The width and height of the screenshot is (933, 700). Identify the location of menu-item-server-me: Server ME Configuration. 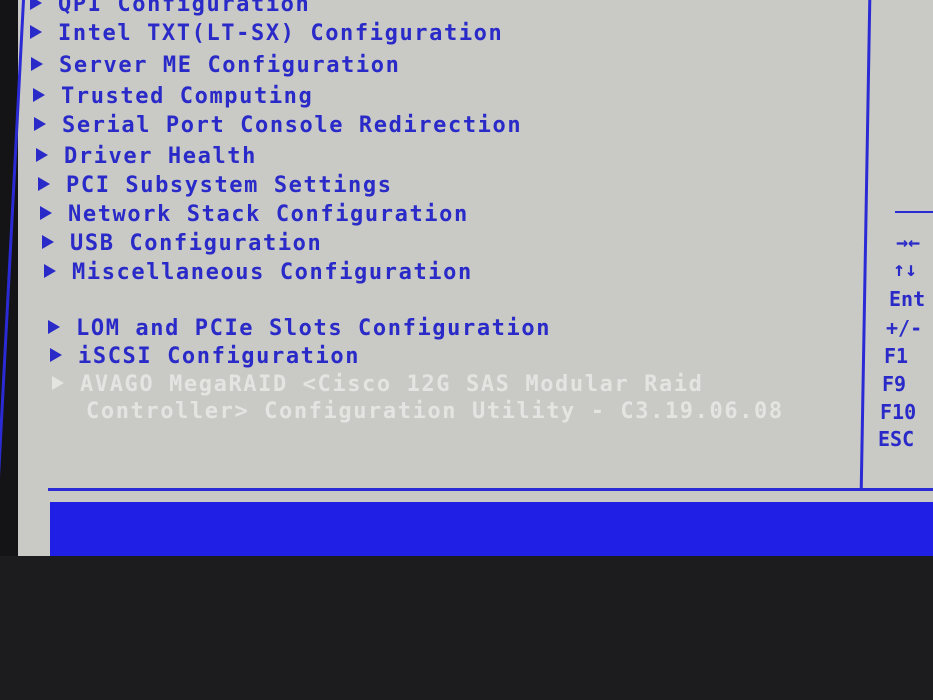
(215, 65).